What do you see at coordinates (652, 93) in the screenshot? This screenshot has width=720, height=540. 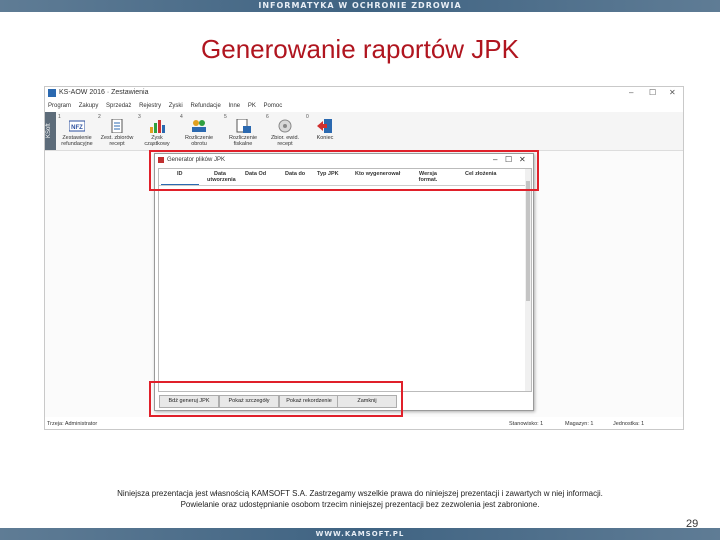 I see `maximize-button: ☐` at bounding box center [652, 93].